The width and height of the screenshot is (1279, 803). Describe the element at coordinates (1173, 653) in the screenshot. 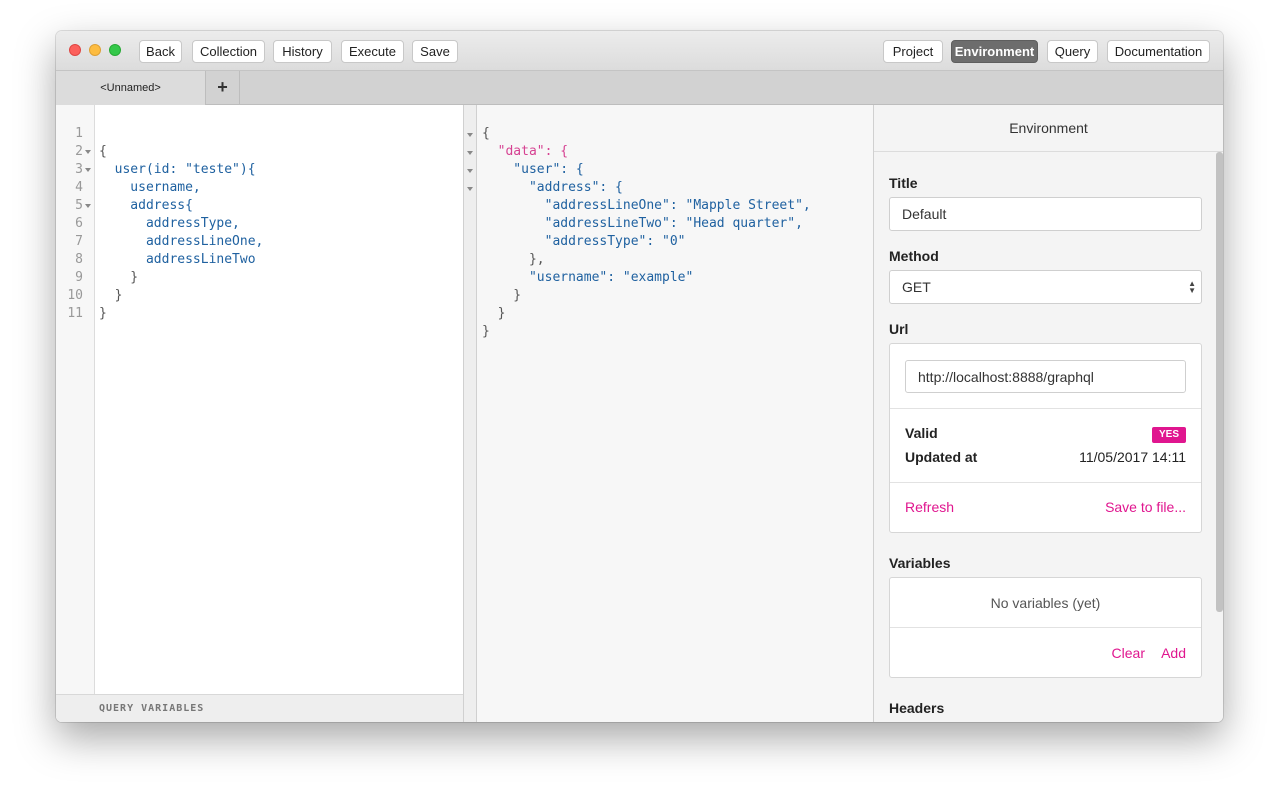

I see `add-variable-link: Add` at that location.